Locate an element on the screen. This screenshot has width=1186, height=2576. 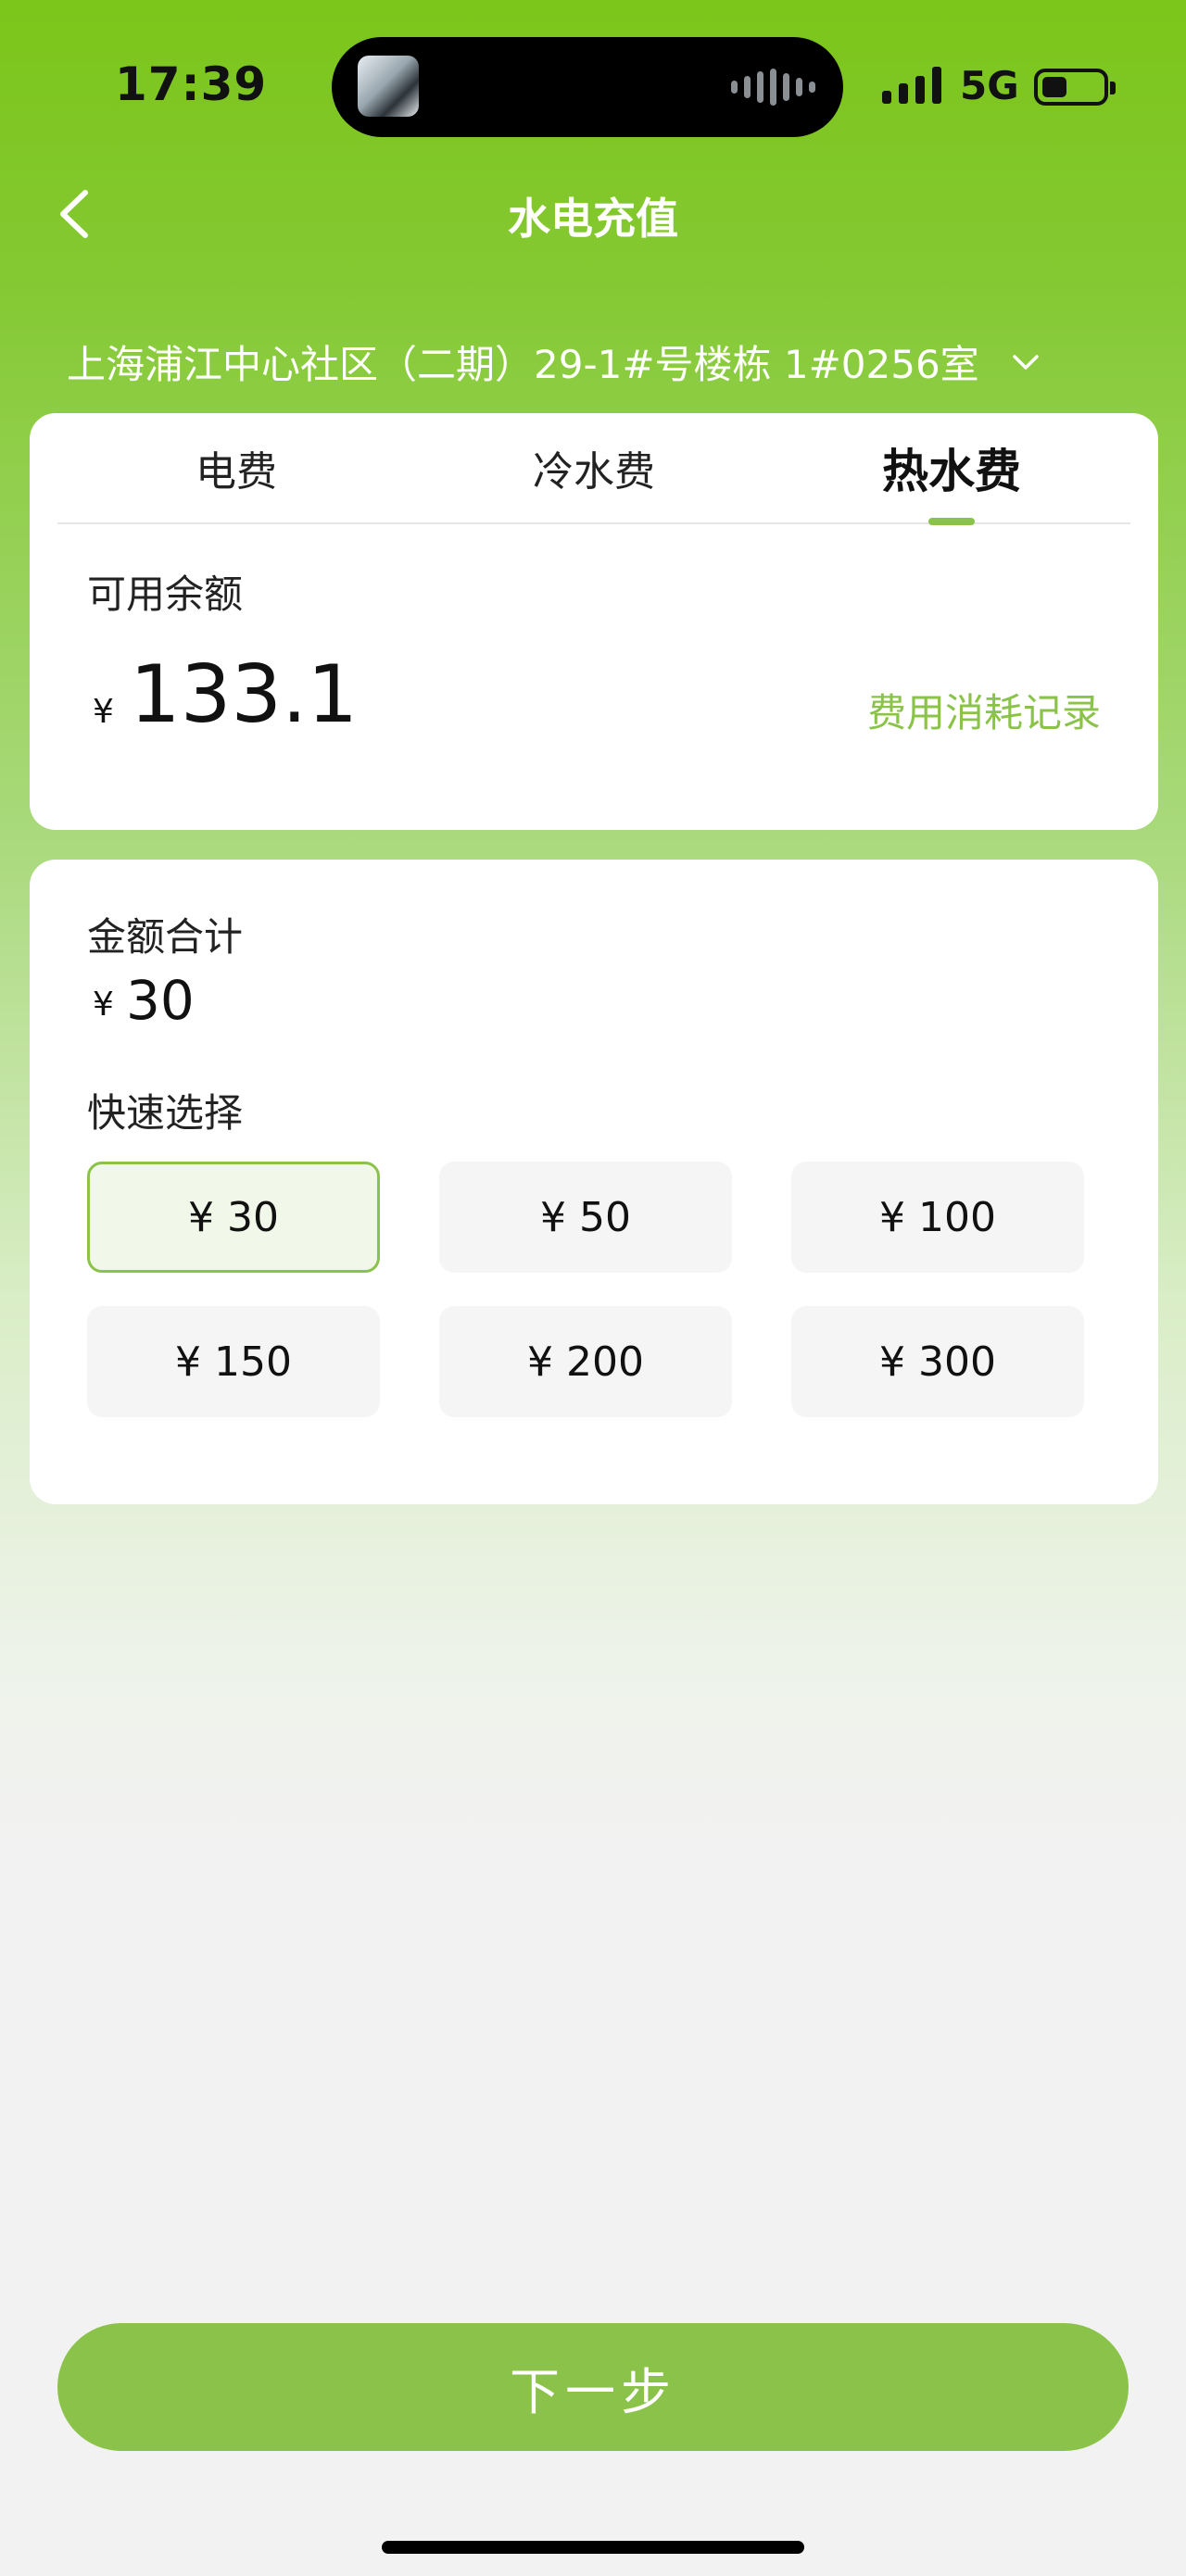
dynamic-island is located at coordinates (587, 87).